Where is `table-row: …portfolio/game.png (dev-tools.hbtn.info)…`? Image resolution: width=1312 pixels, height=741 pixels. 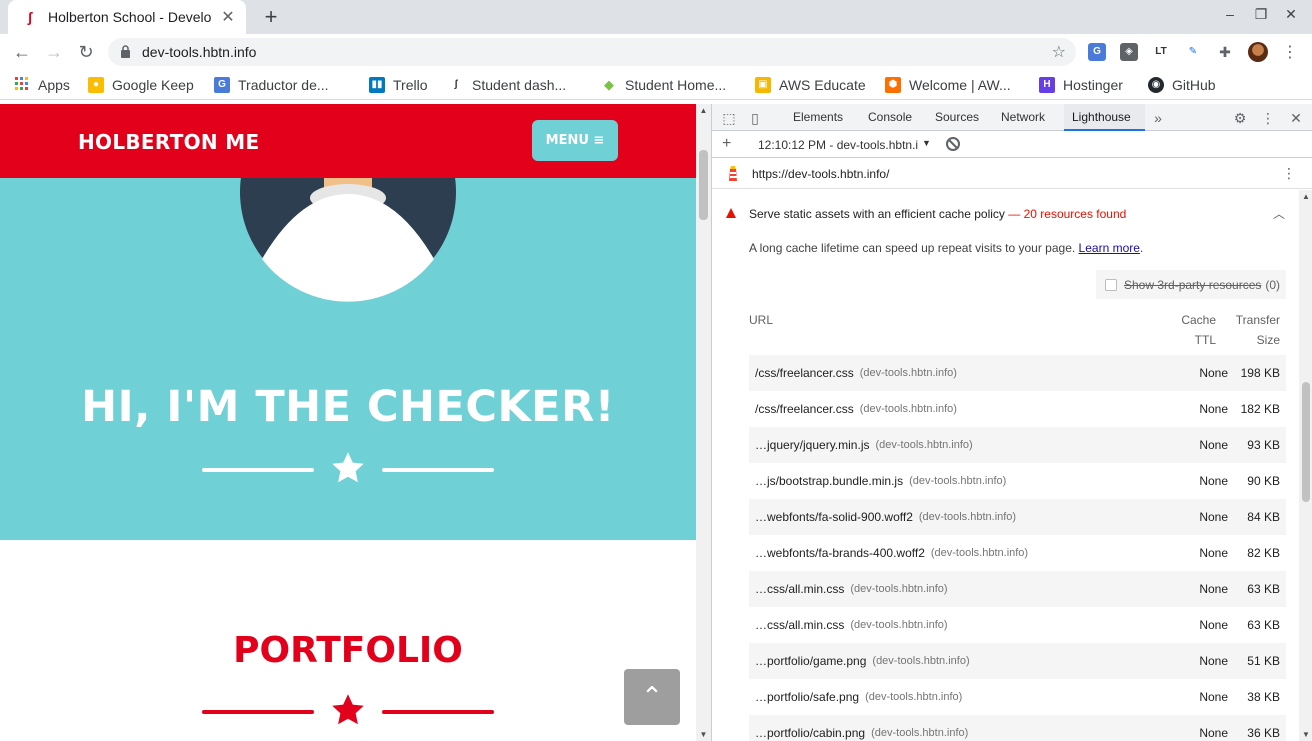
table-row: …portfolio/game.png (dev-tools.hbtn.info)… is located at coordinates (1017, 661).